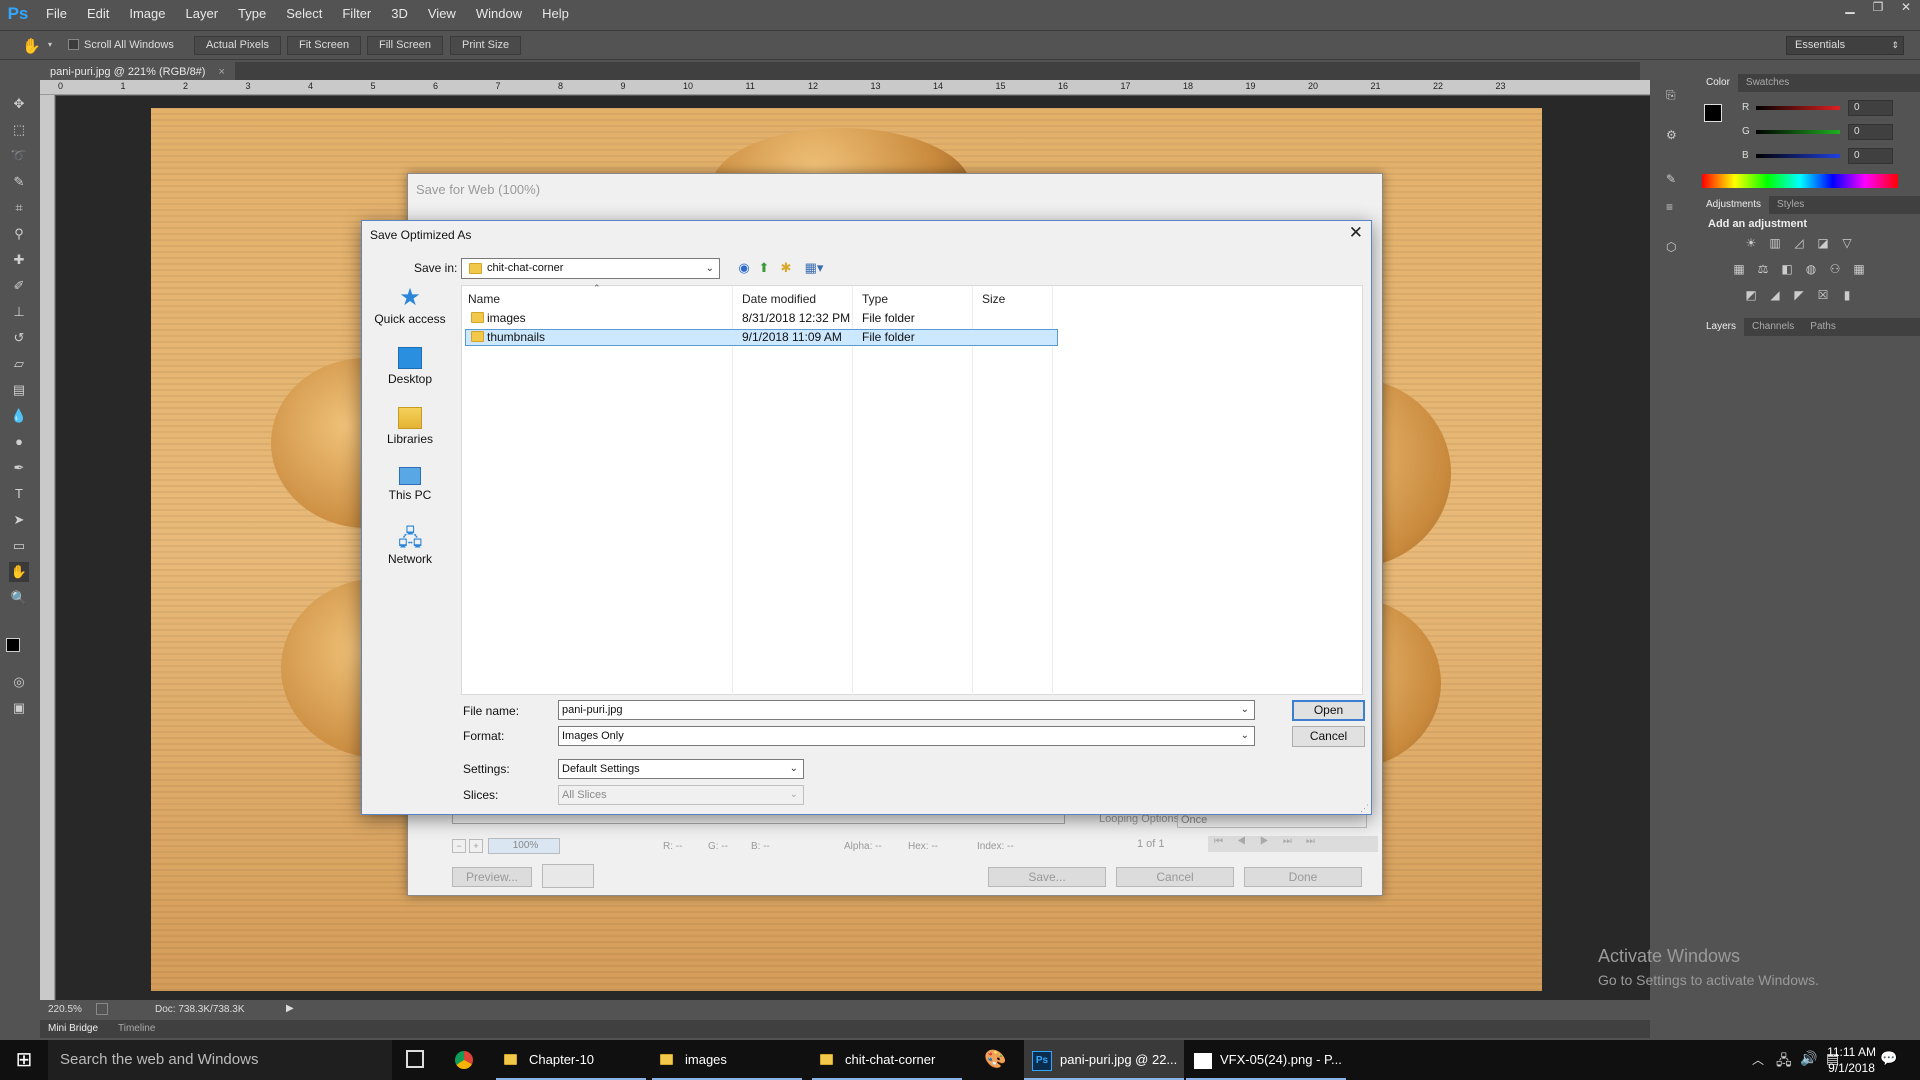 The height and width of the screenshot is (1080, 1920). I want to click on chevron-right-icon: ▶, so click(290, 1008).